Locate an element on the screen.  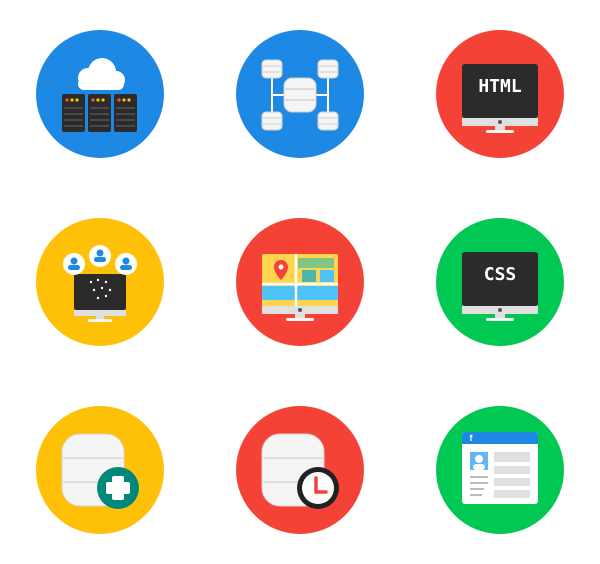
database-clock-icon is located at coordinates (300, 470).